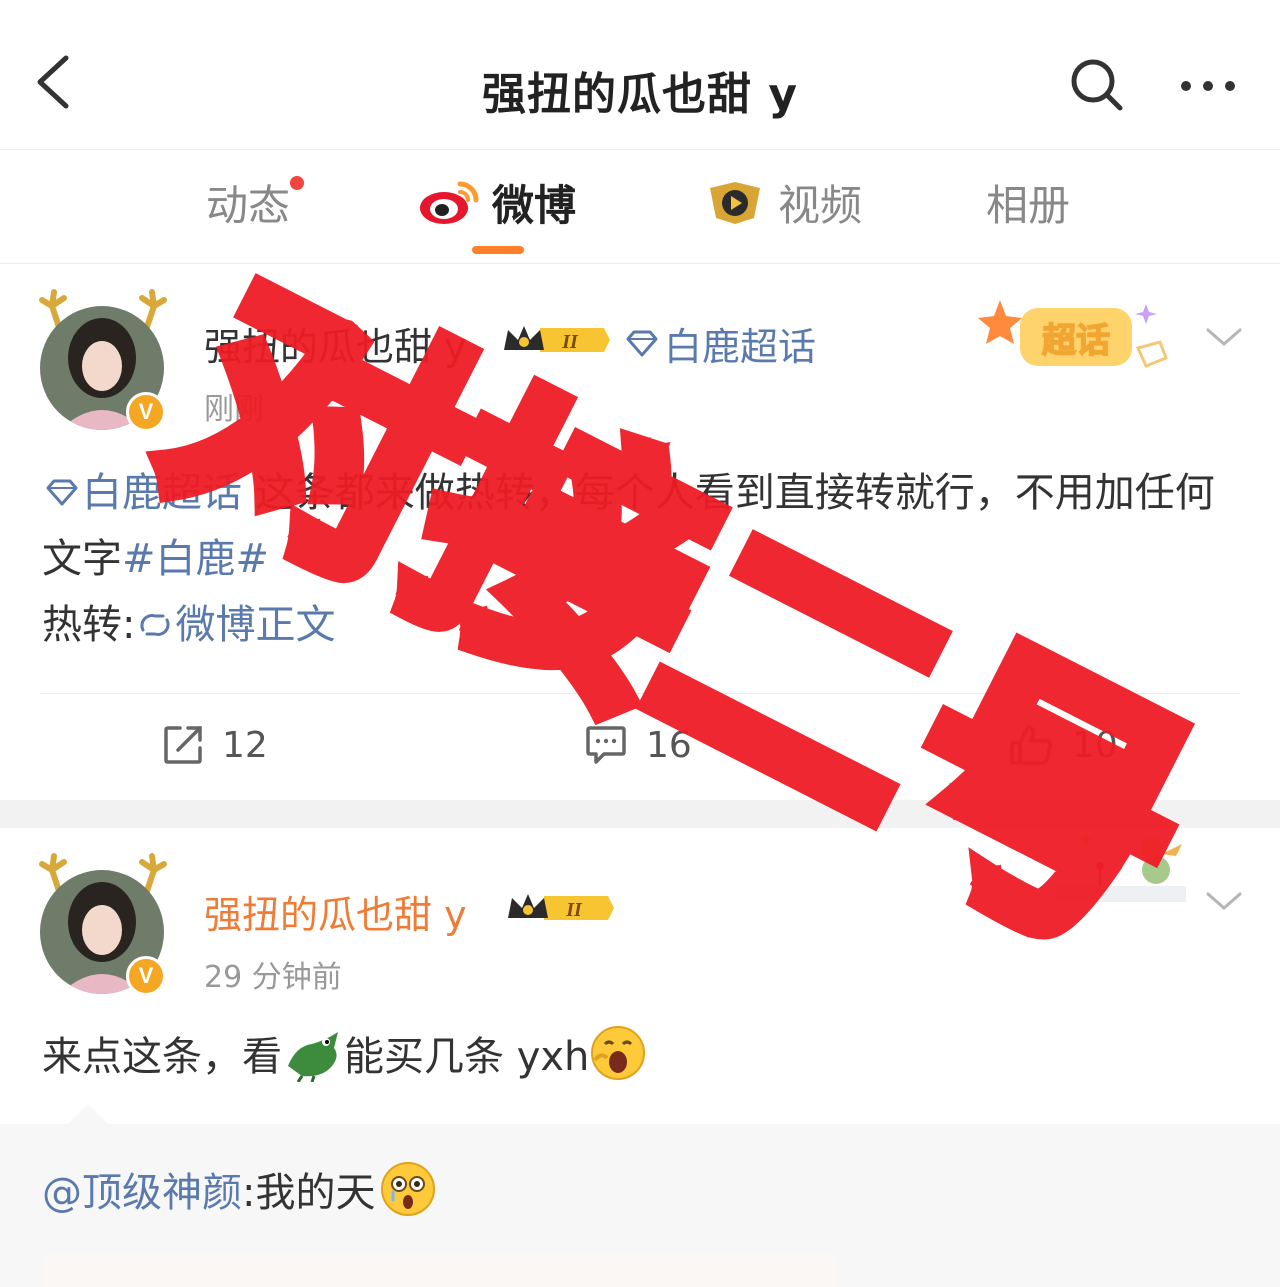 The height and width of the screenshot is (1287, 1280). I want to click on tab-weibo: 微博, so click(497, 202).